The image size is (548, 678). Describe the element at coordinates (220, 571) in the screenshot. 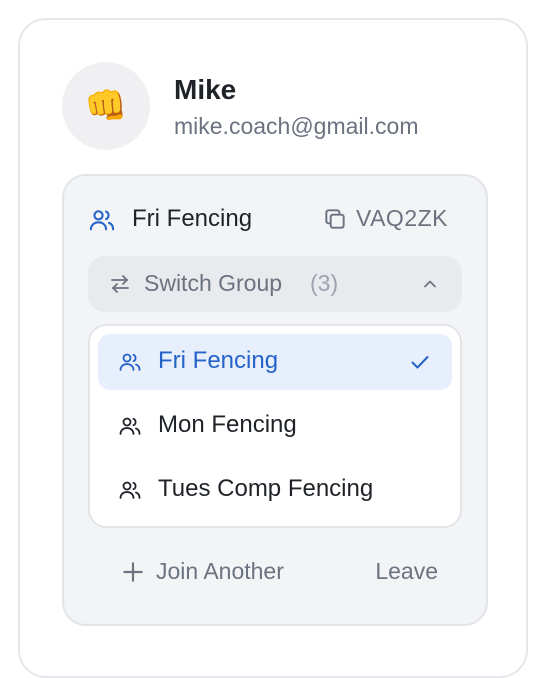

I see `join-another-label: Join Another` at that location.